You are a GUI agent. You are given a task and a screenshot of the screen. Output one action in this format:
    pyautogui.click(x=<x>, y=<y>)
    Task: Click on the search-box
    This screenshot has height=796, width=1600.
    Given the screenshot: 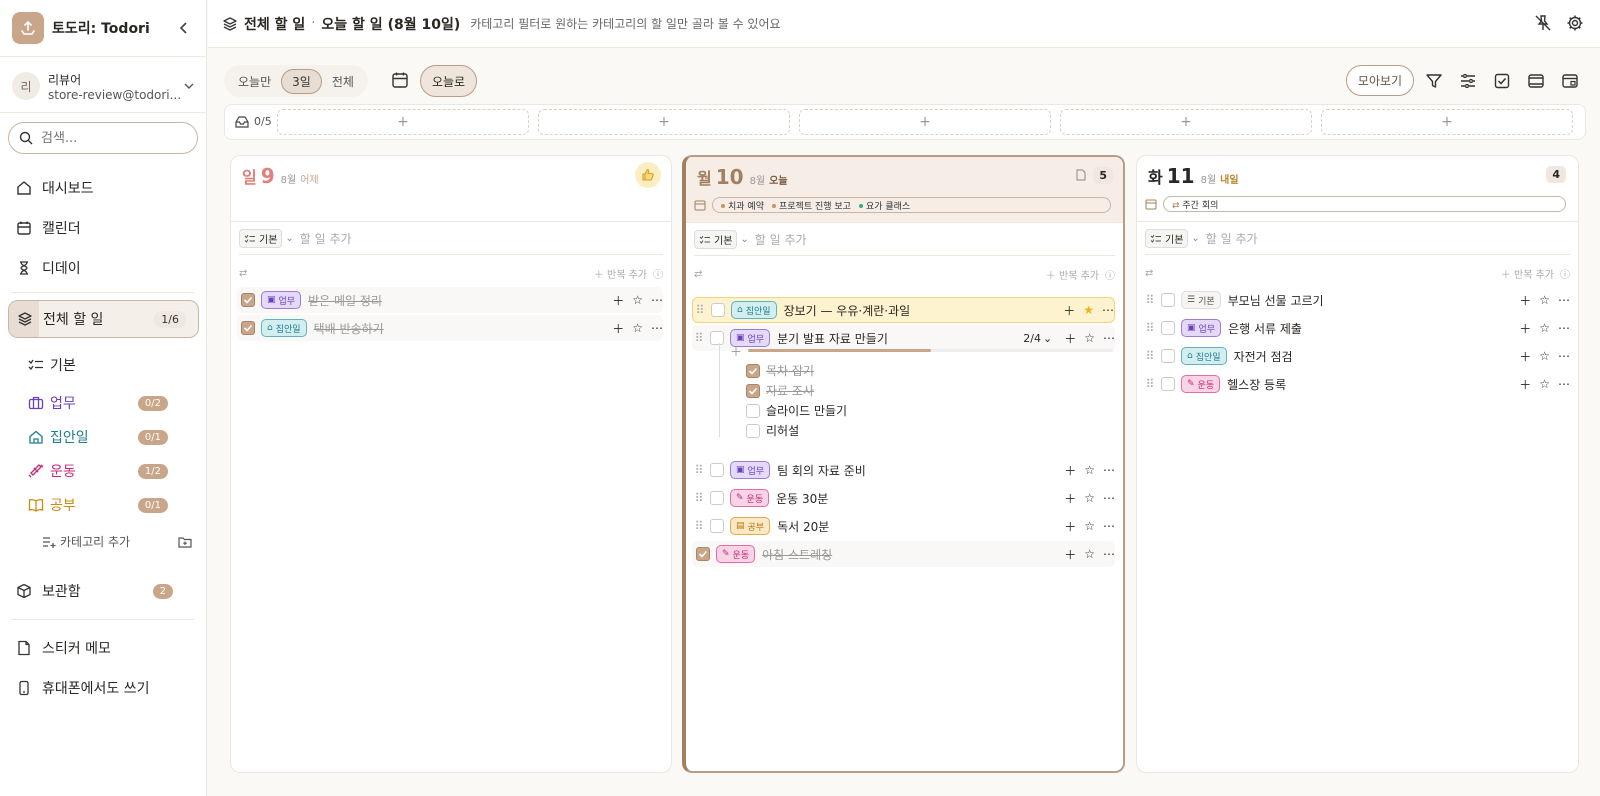 What is the action you would take?
    pyautogui.click(x=103, y=138)
    